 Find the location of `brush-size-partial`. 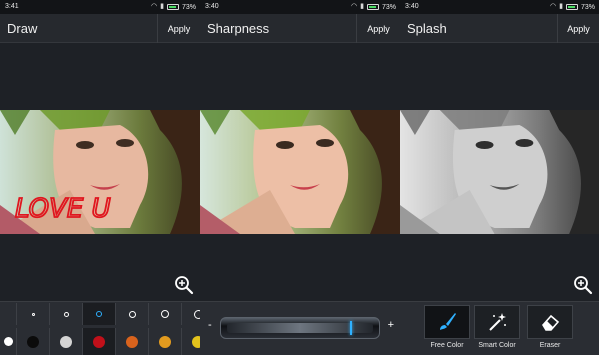

brush-size-partial is located at coordinates (8, 314).